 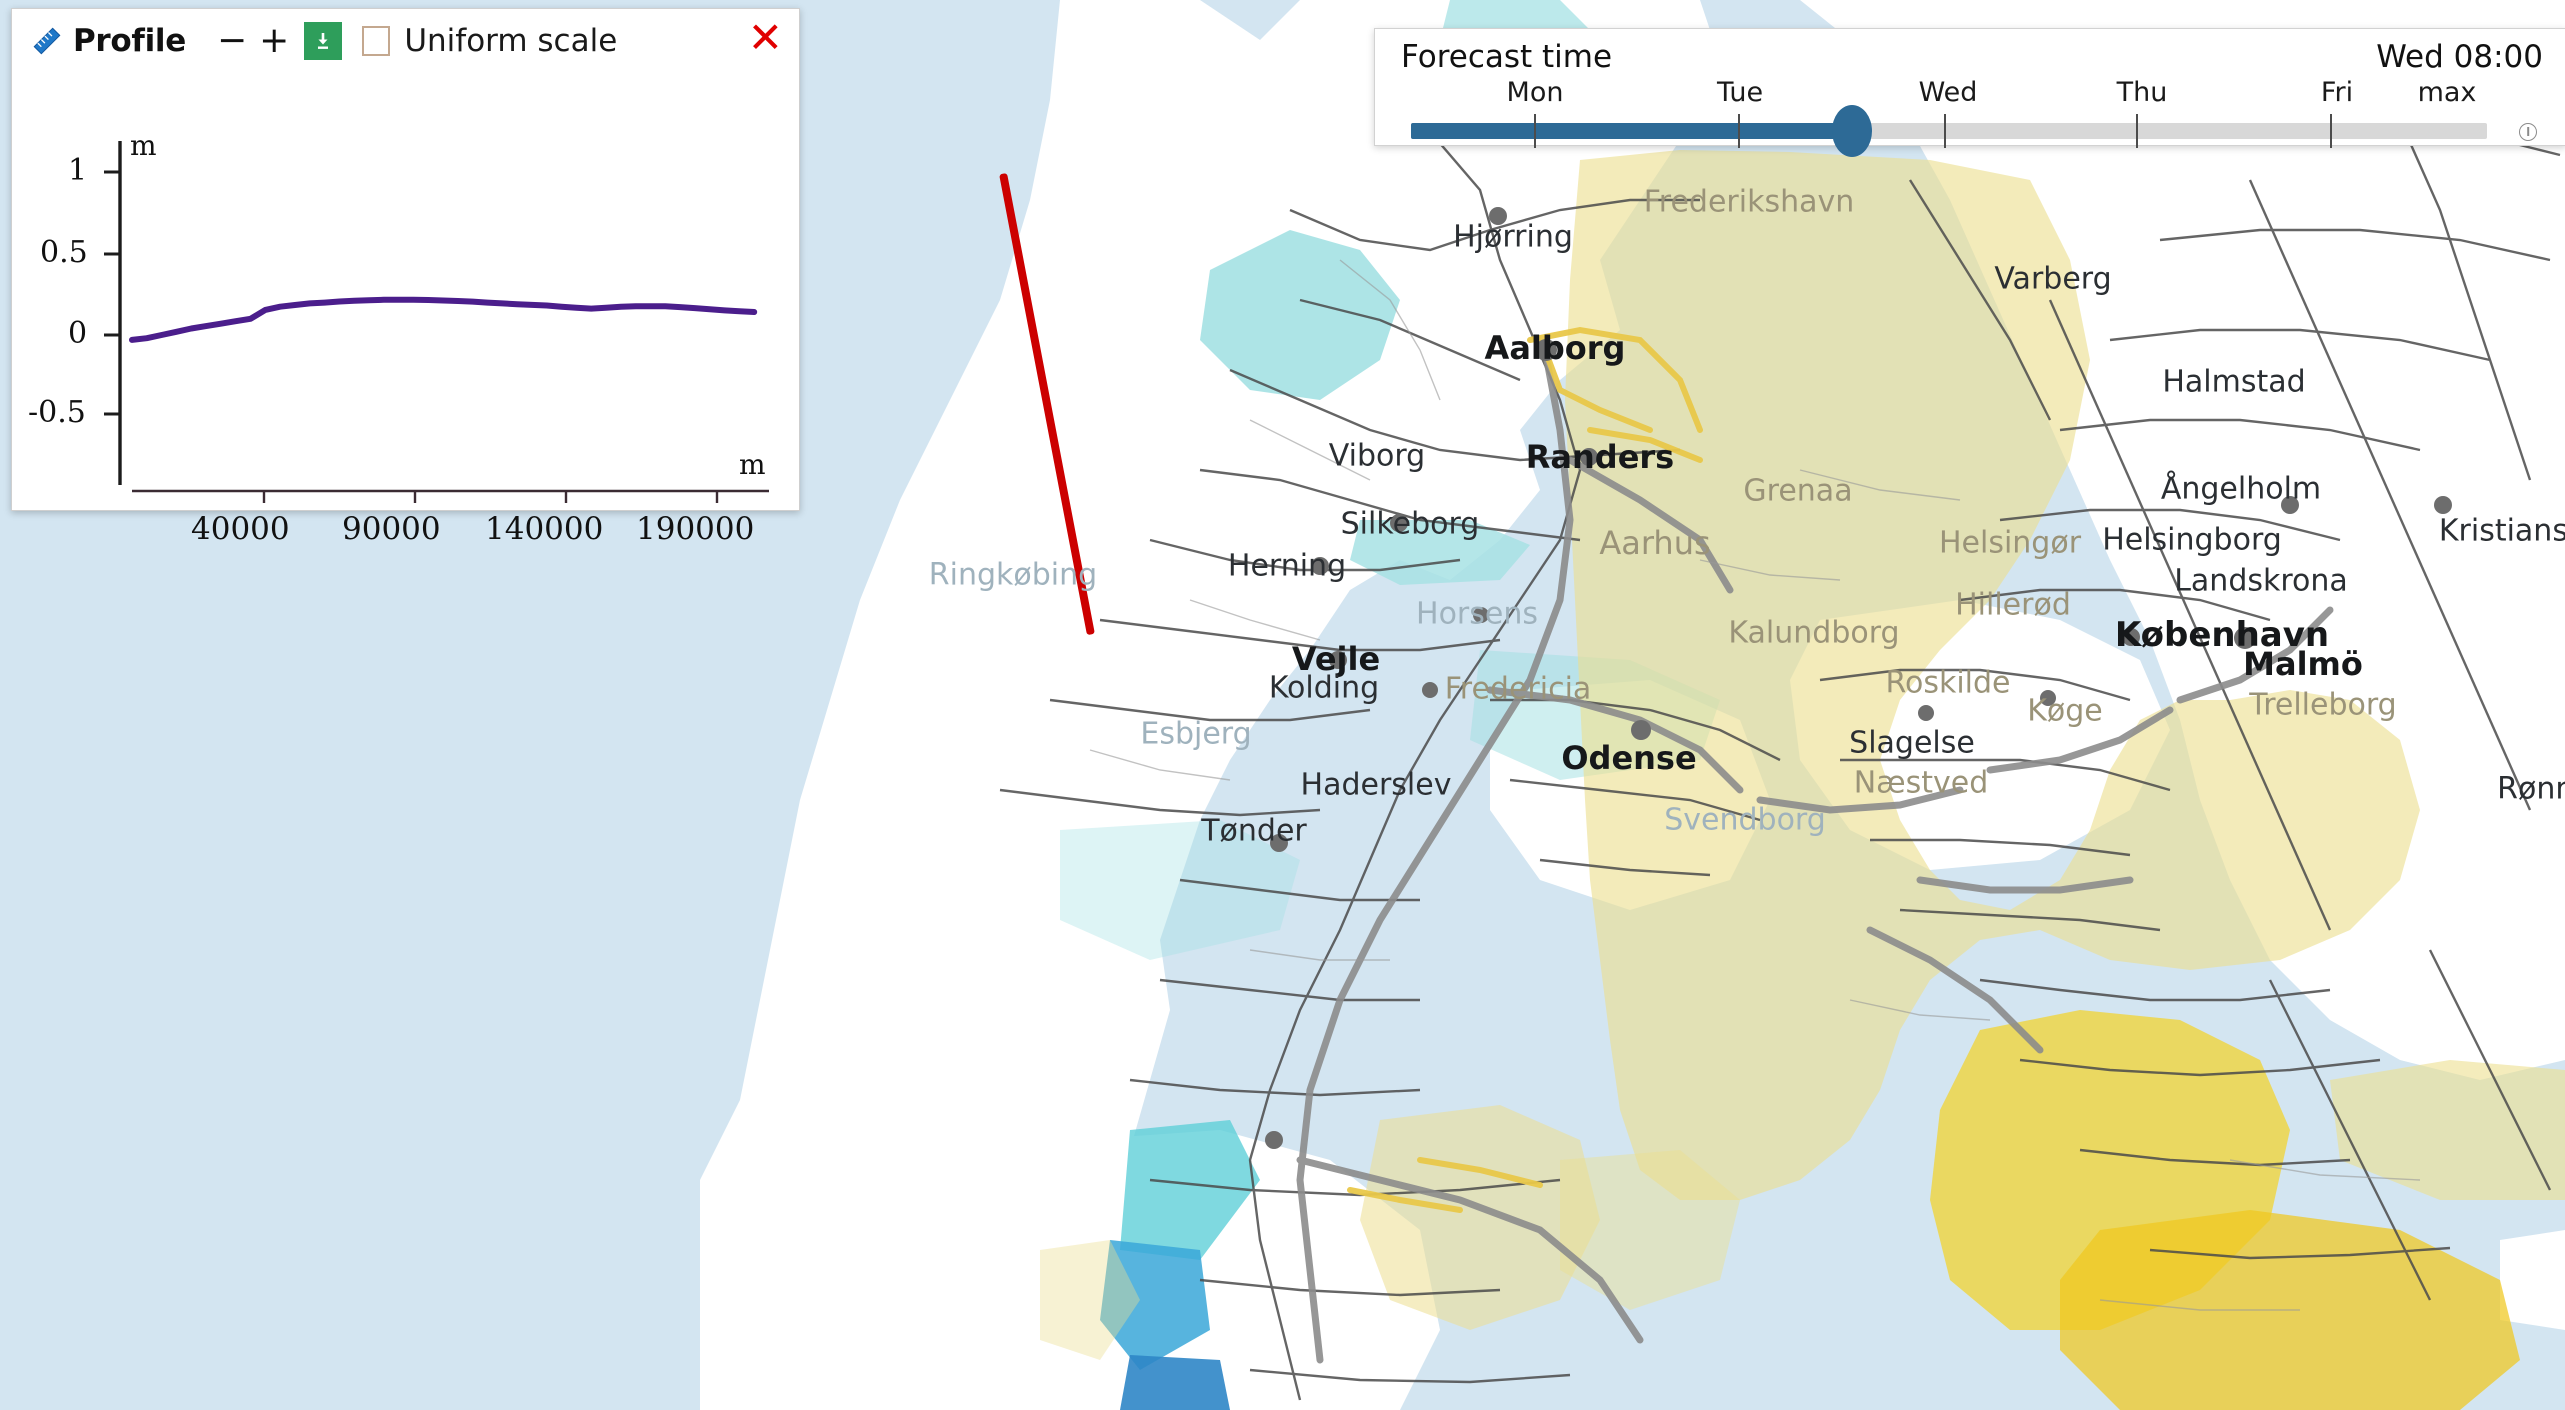 What do you see at coordinates (695, 529) in the screenshot?
I see `x-tick-190000: 190000` at bounding box center [695, 529].